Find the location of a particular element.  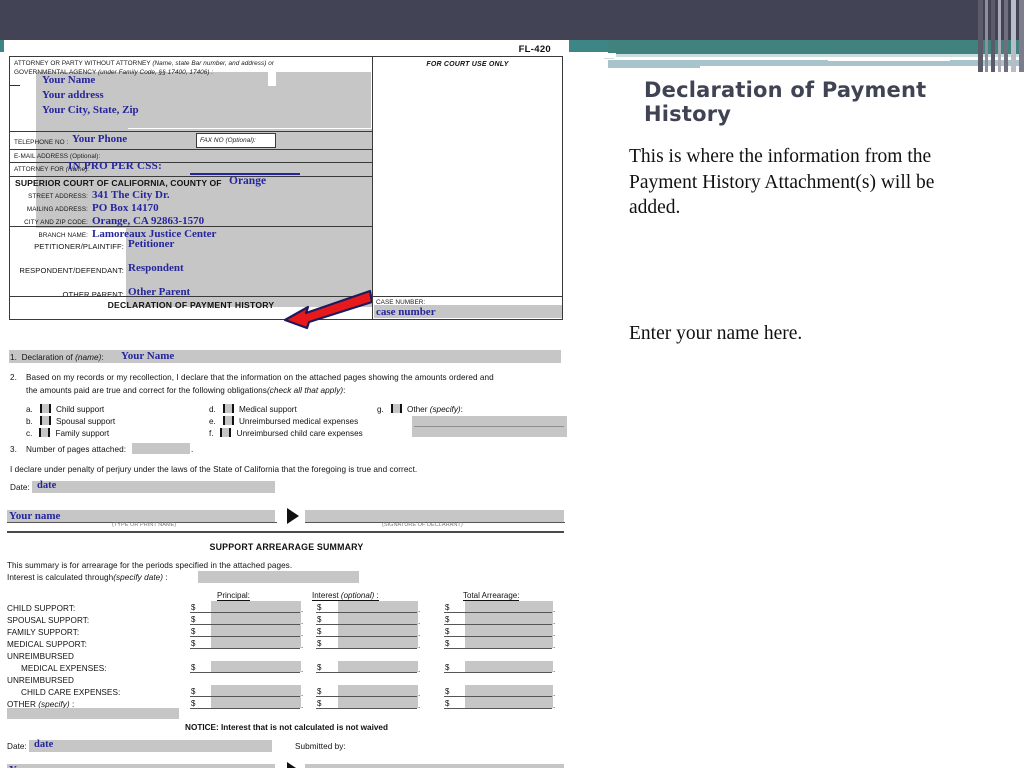

petitioner-value: Petitioner is located at coordinates (151, 244).